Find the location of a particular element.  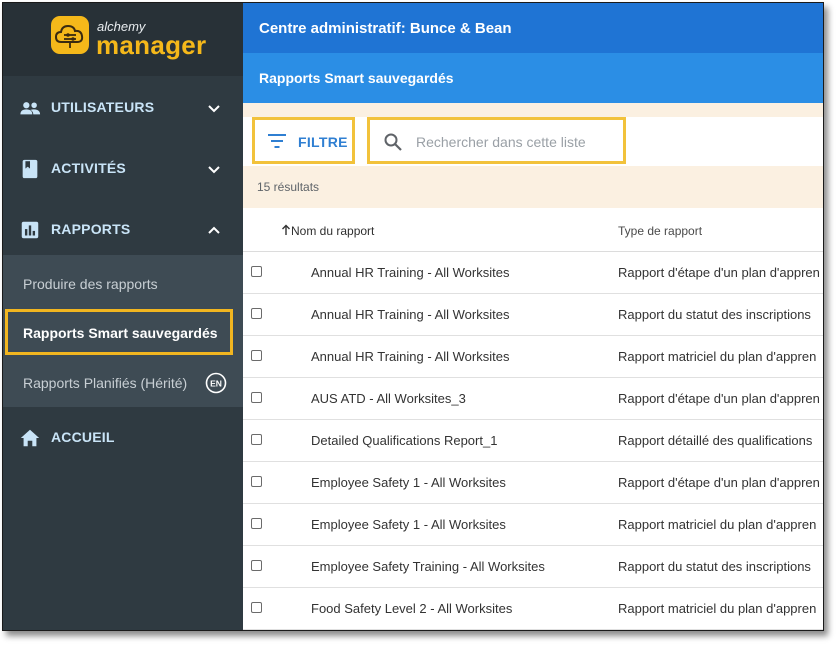

column-header-report-name: Nom du rapport is located at coordinates (332, 231).